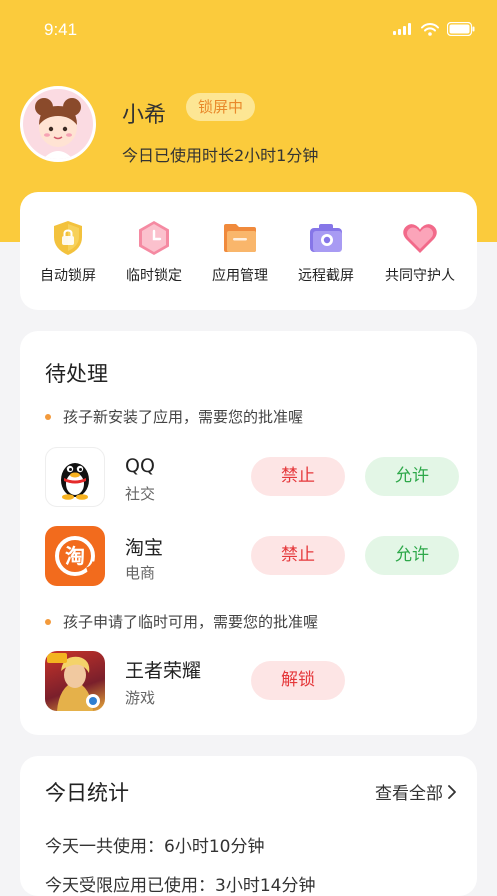 The width and height of the screenshot is (497, 896). What do you see at coordinates (75, 481) in the screenshot?
I see `qq-penguin-icon` at bounding box center [75, 481].